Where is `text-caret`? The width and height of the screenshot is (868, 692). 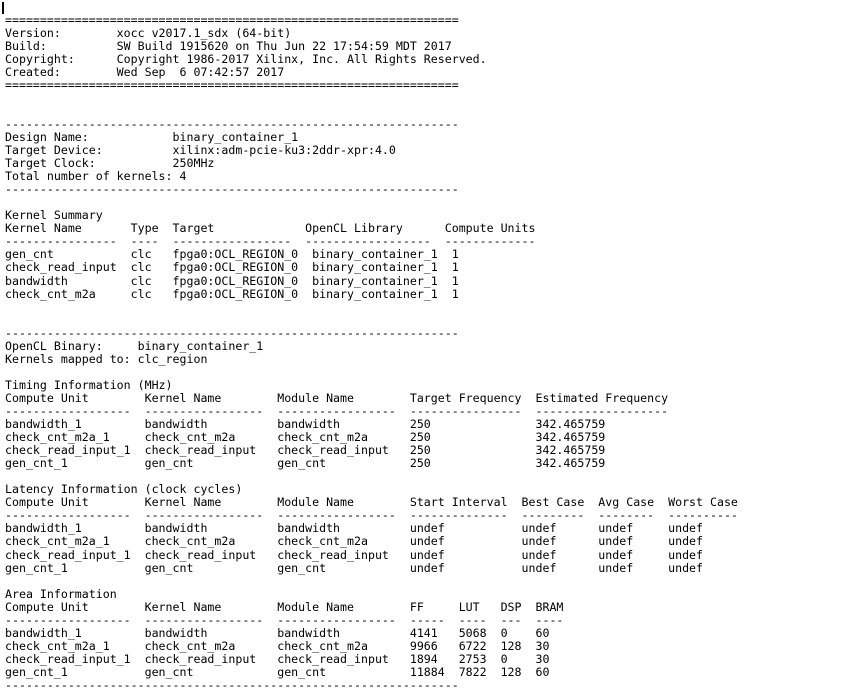 text-caret is located at coordinates (3, 8).